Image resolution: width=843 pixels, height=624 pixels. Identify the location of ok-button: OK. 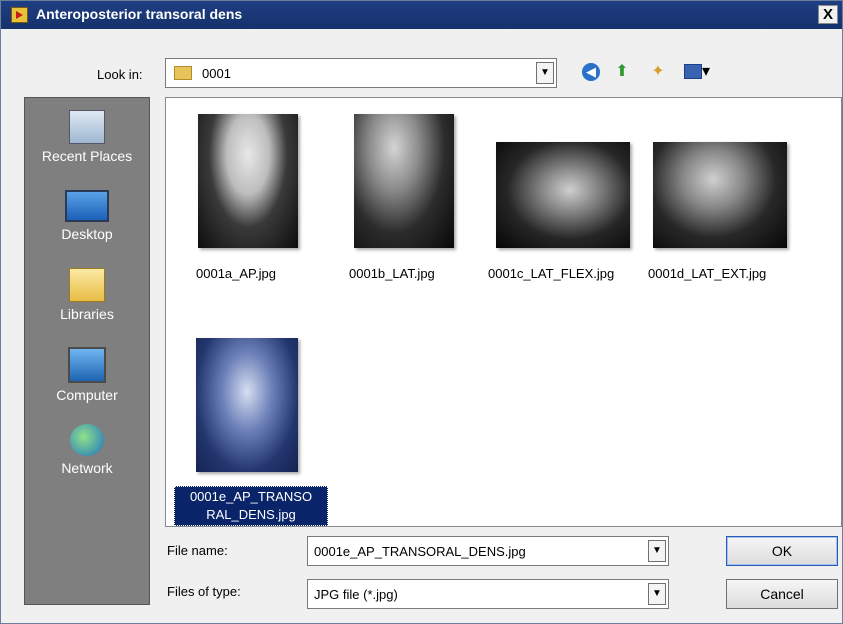
(782, 551).